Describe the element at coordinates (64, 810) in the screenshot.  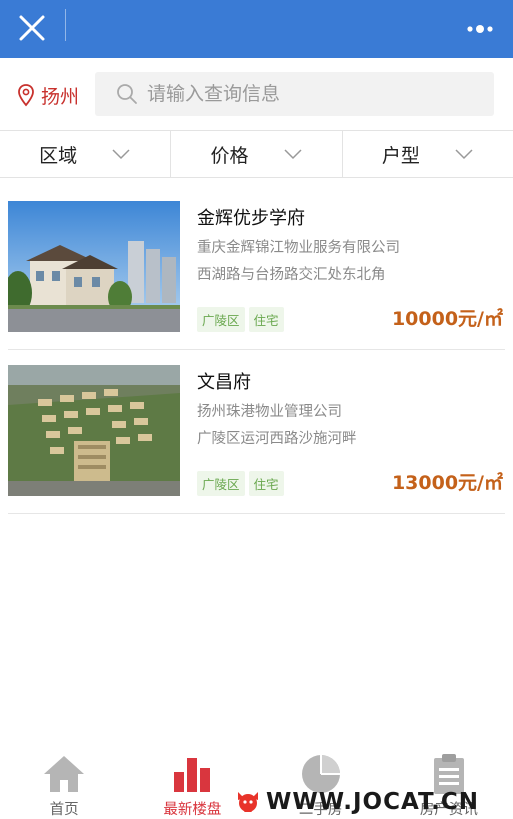
I see `tab-home-label: 首页` at that location.